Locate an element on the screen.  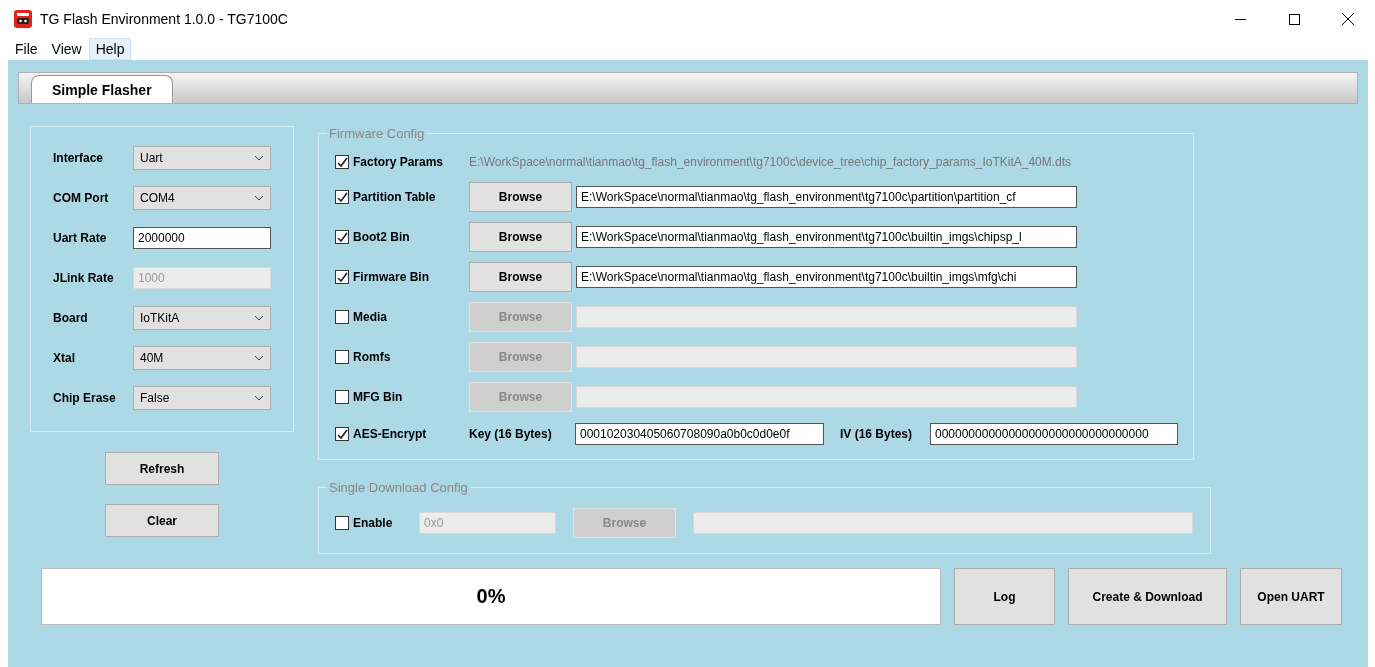
dropdown: IoTKitA is located at coordinates (202, 318).